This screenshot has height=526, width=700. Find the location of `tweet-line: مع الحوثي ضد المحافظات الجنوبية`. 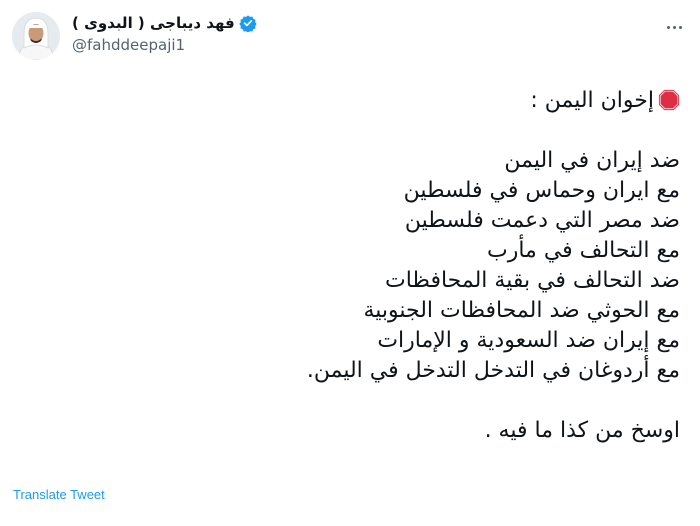

tweet-line: مع الحوثي ضد المحافظات الجنوبية is located at coordinates (521, 310).